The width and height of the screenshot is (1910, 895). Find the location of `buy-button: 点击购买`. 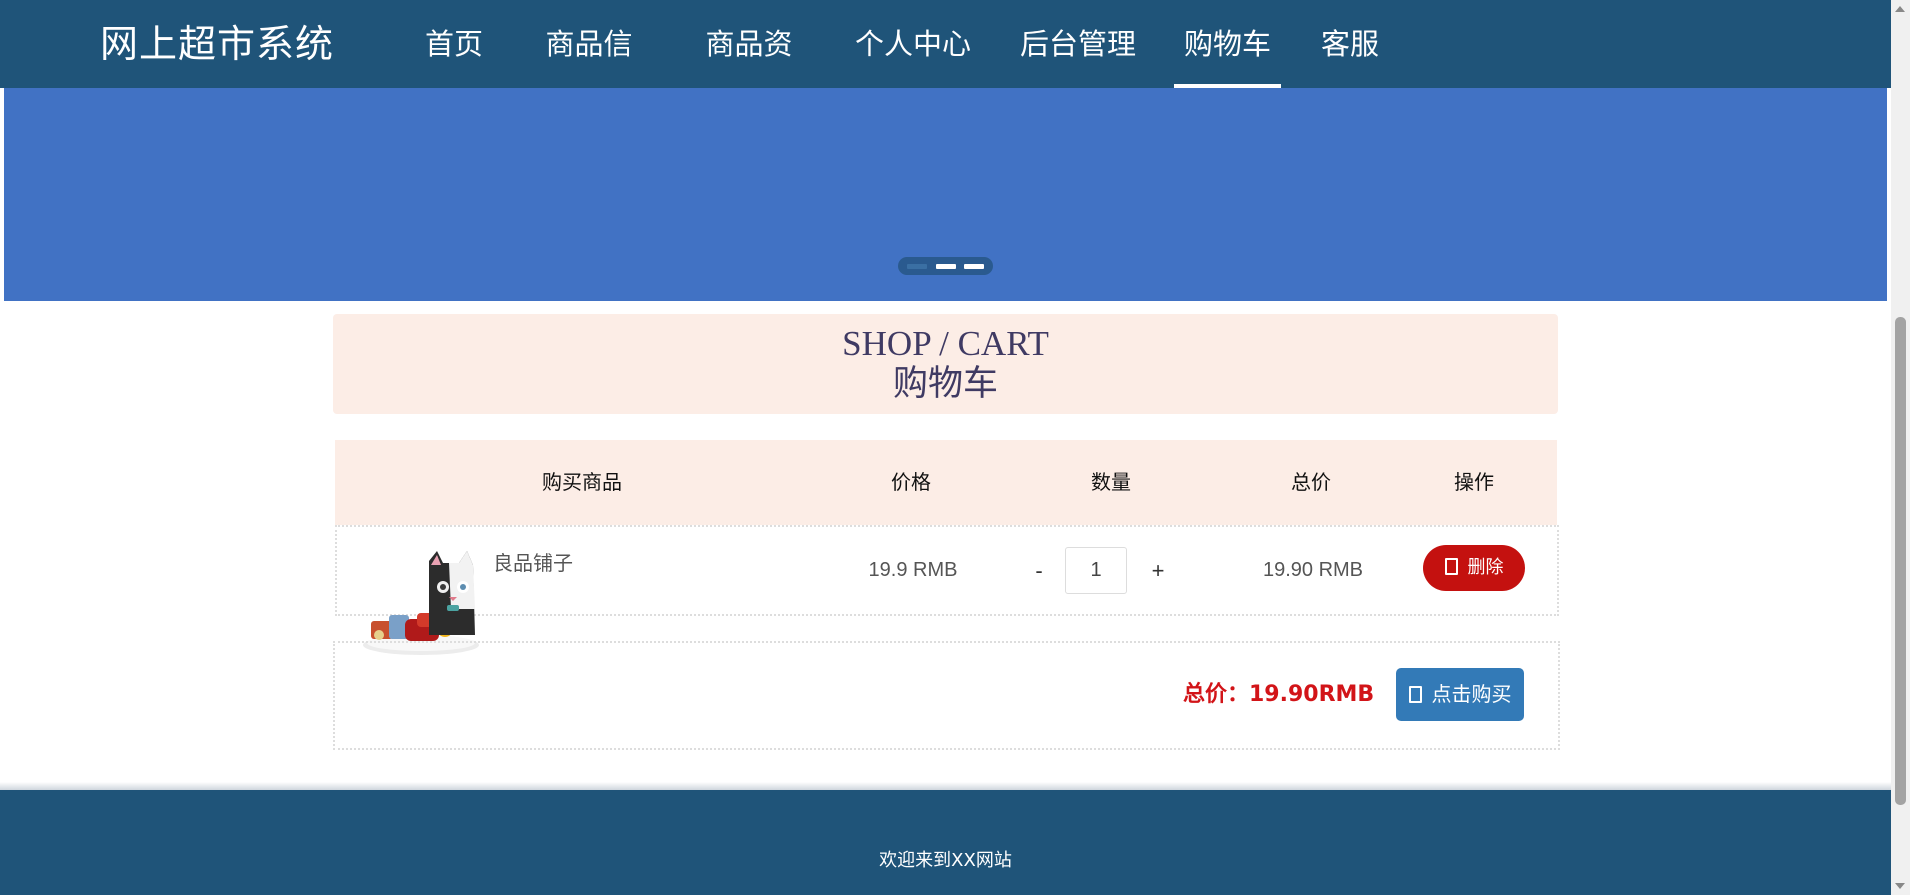

buy-button: 点击购买 is located at coordinates (1460, 694).